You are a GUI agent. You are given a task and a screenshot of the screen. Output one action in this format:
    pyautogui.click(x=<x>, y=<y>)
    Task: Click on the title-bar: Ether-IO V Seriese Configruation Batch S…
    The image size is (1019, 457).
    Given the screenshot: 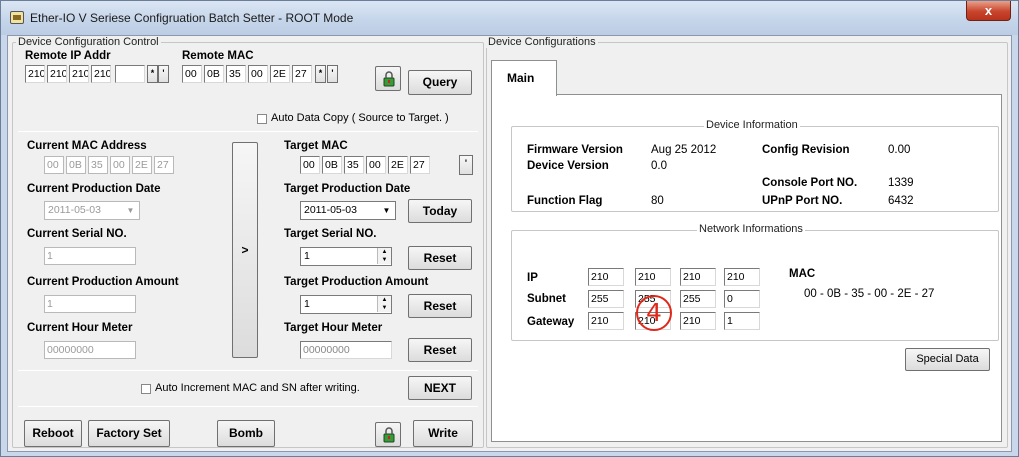 What is the action you would take?
    pyautogui.click(x=509, y=18)
    